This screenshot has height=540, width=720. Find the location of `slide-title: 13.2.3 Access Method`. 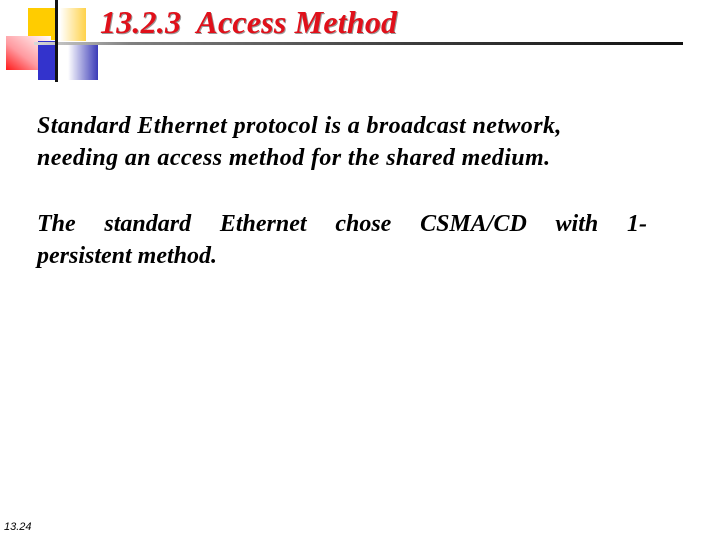

slide-title: 13.2.3 Access Method is located at coordinates (249, 22).